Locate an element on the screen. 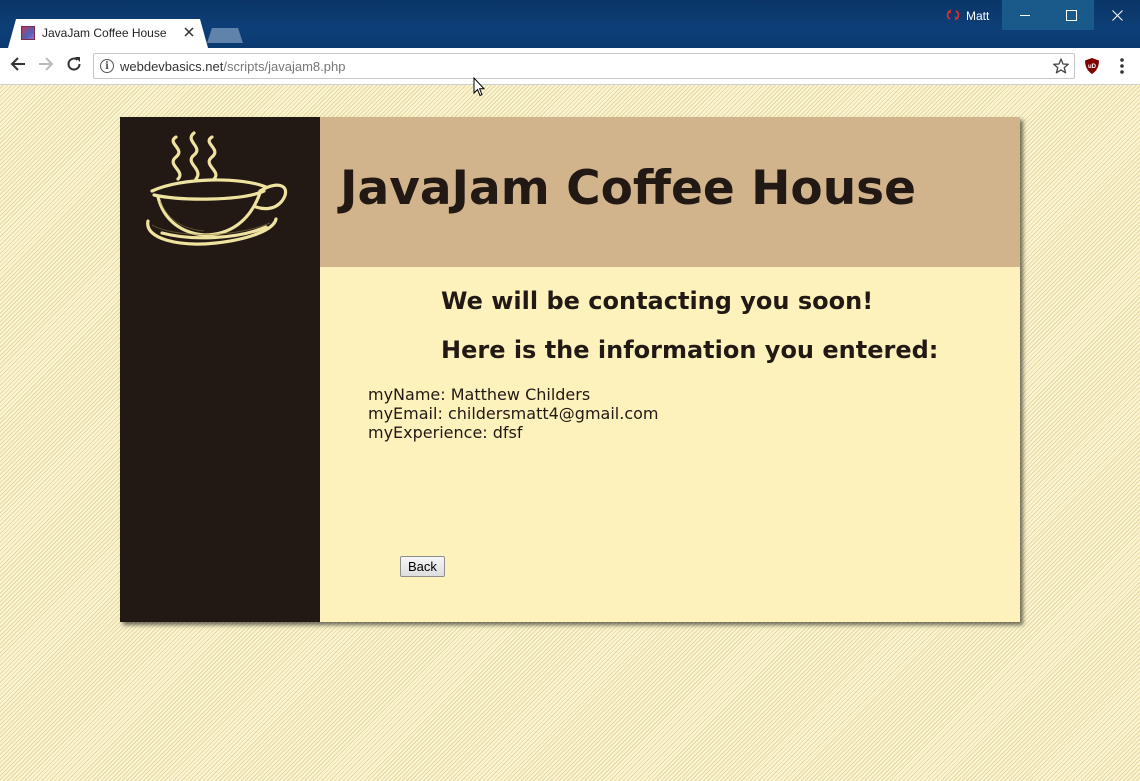  info-row-email: myEmail: childersmatt4@gmail.com is located at coordinates (513, 413).